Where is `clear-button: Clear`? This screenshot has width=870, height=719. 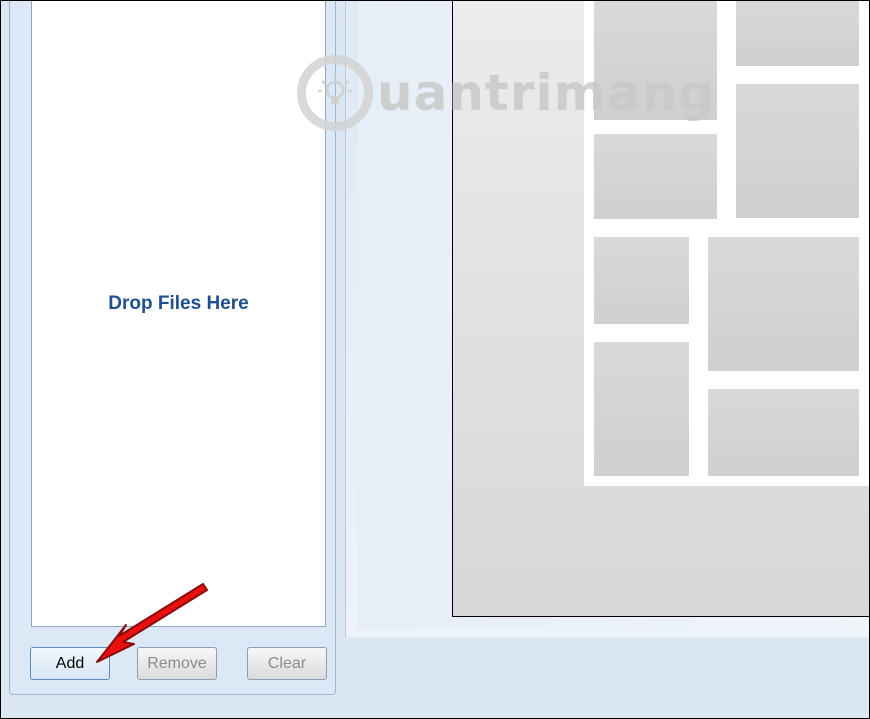 clear-button: Clear is located at coordinates (287, 663).